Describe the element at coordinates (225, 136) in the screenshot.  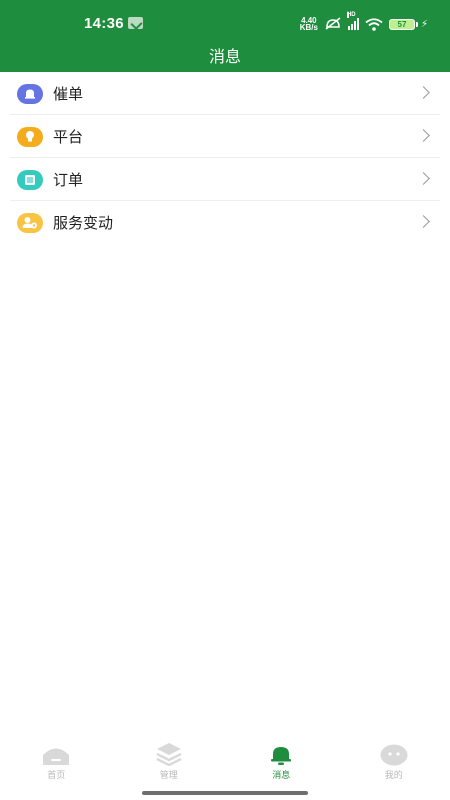
I see `list-item-platform: 平台` at that location.